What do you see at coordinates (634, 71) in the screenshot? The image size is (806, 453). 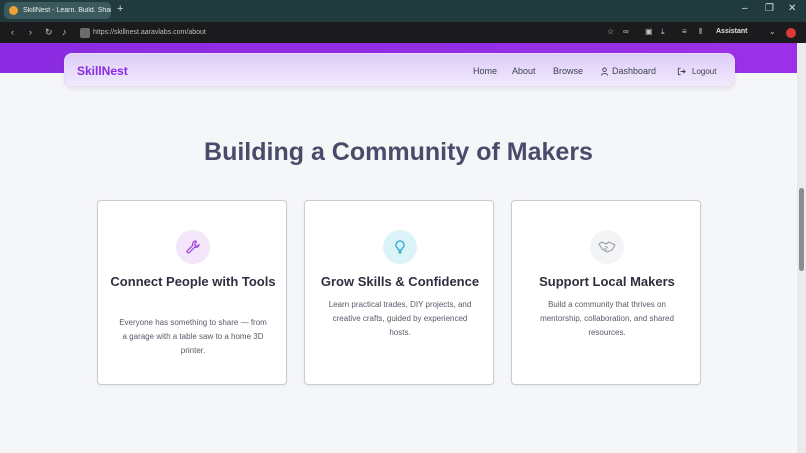 I see `nav-dashboard-label: Dashboard` at bounding box center [634, 71].